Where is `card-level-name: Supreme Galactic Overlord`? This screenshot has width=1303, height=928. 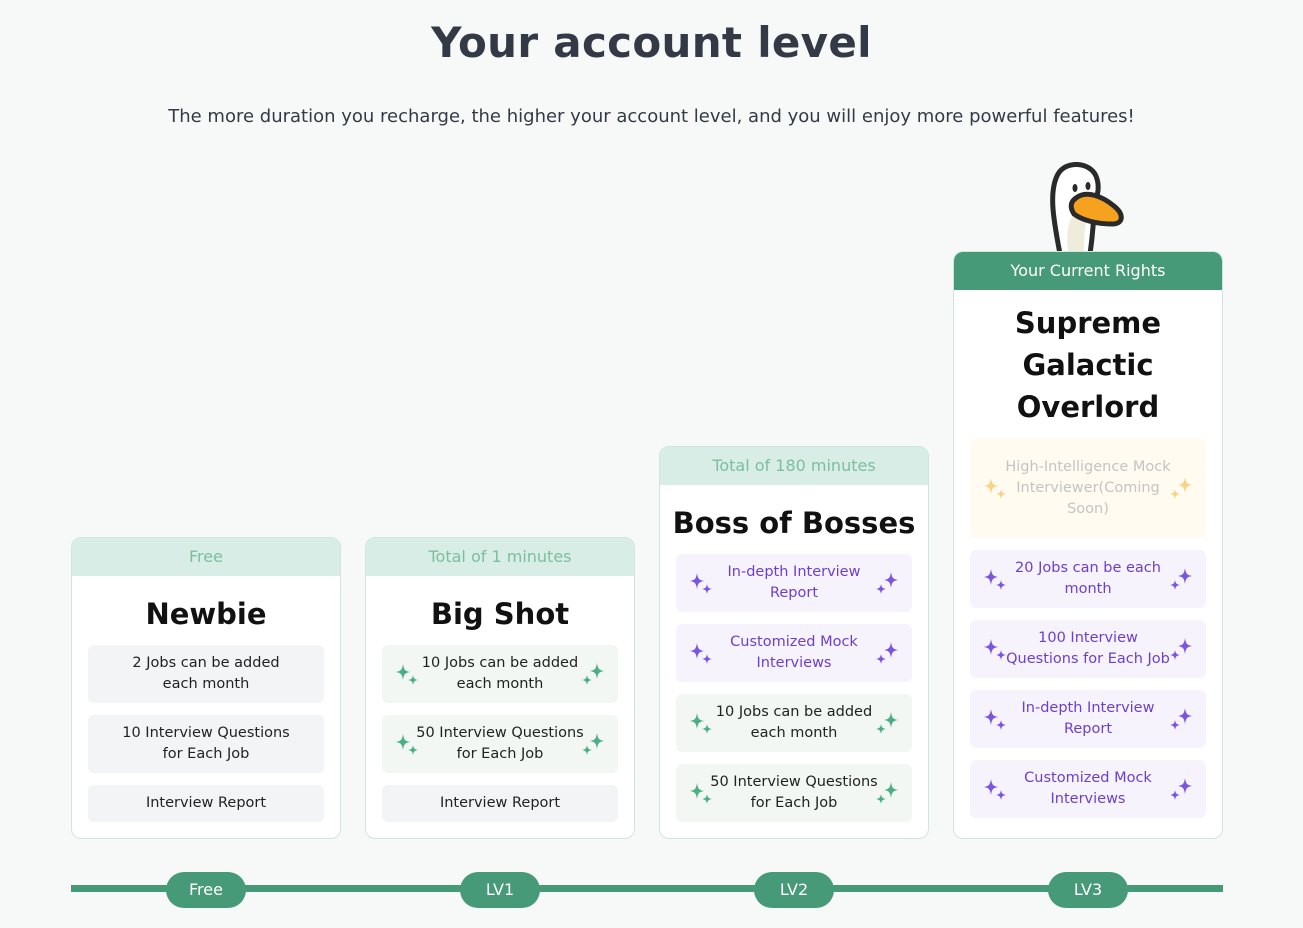 card-level-name: Supreme Galactic Overlord is located at coordinates (1088, 365).